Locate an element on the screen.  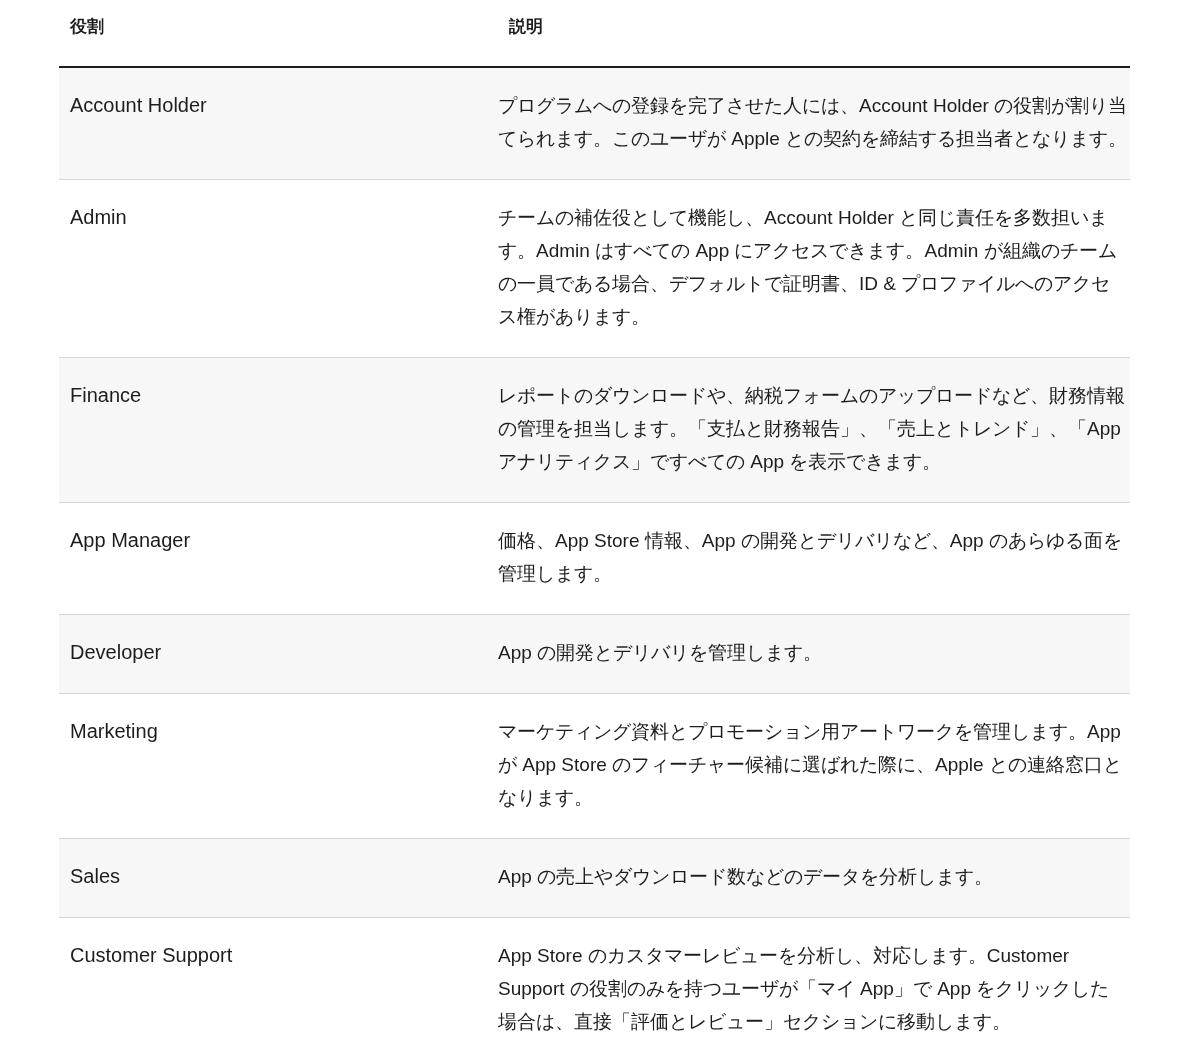
role-cell-text: App Manager is located at coordinates (130, 540).